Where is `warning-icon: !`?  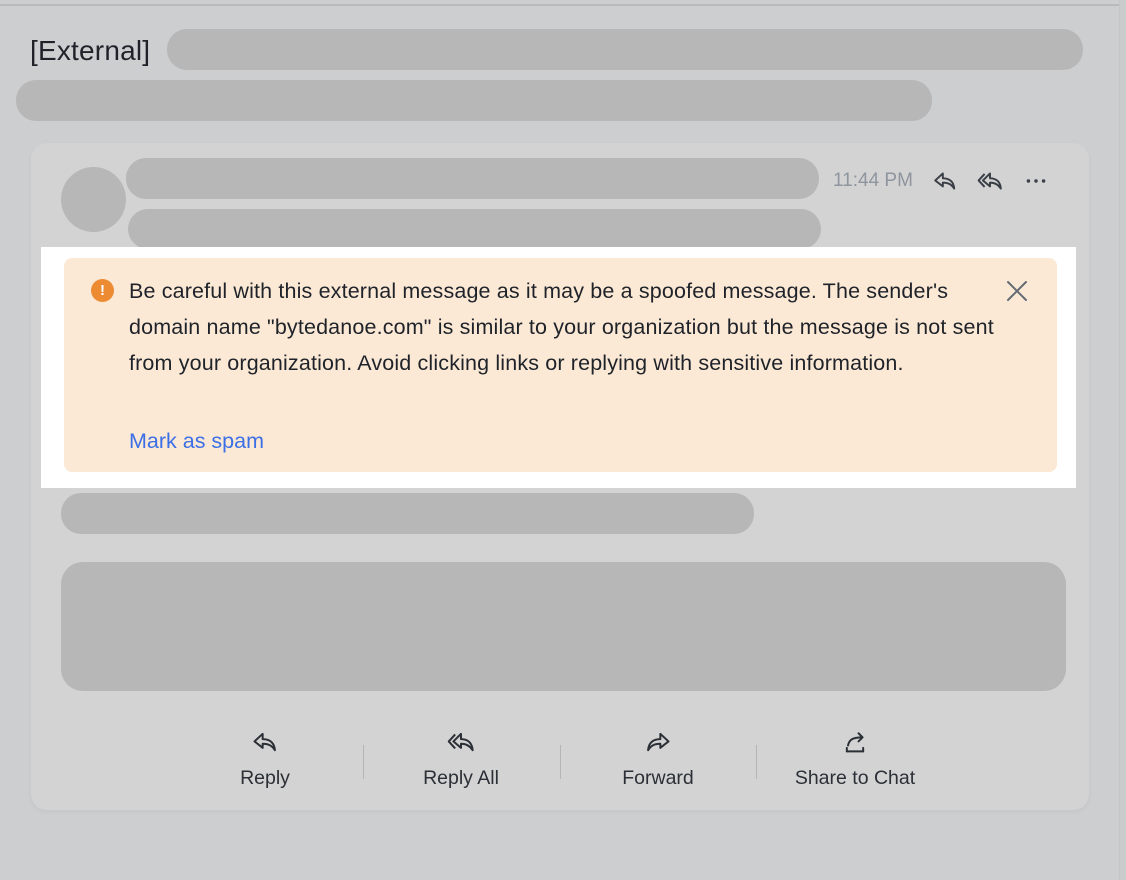 warning-icon: ! is located at coordinates (102, 290).